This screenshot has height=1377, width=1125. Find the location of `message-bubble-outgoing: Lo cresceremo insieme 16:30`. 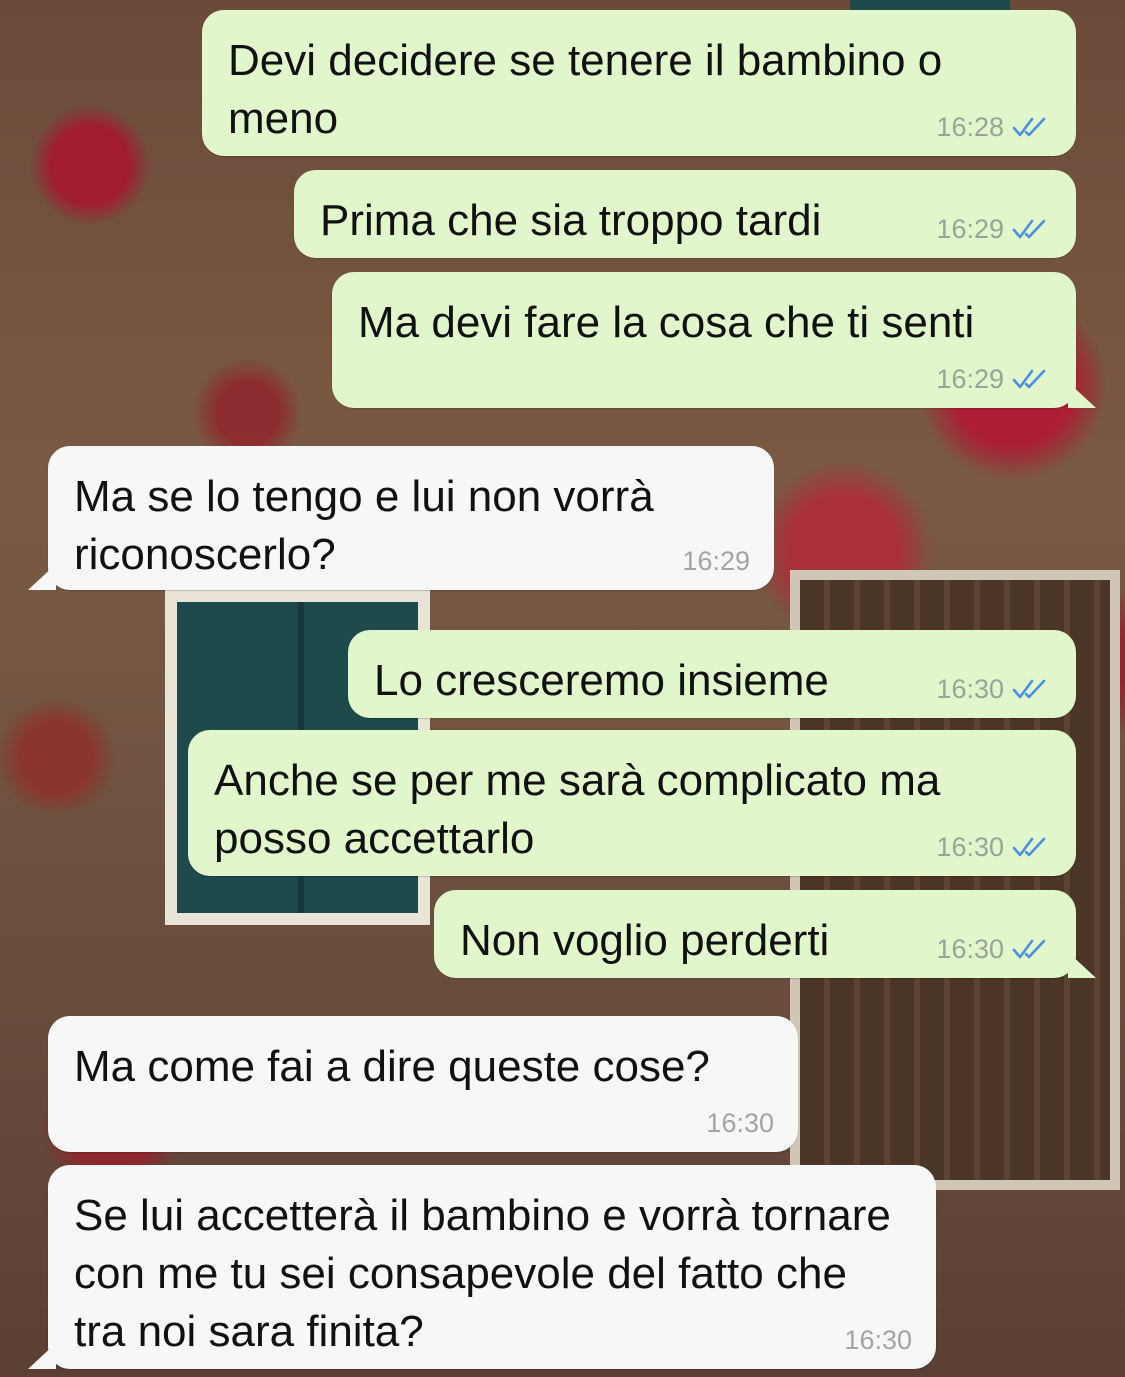

message-bubble-outgoing: Lo cresceremo insieme 16:30 is located at coordinates (712, 674).